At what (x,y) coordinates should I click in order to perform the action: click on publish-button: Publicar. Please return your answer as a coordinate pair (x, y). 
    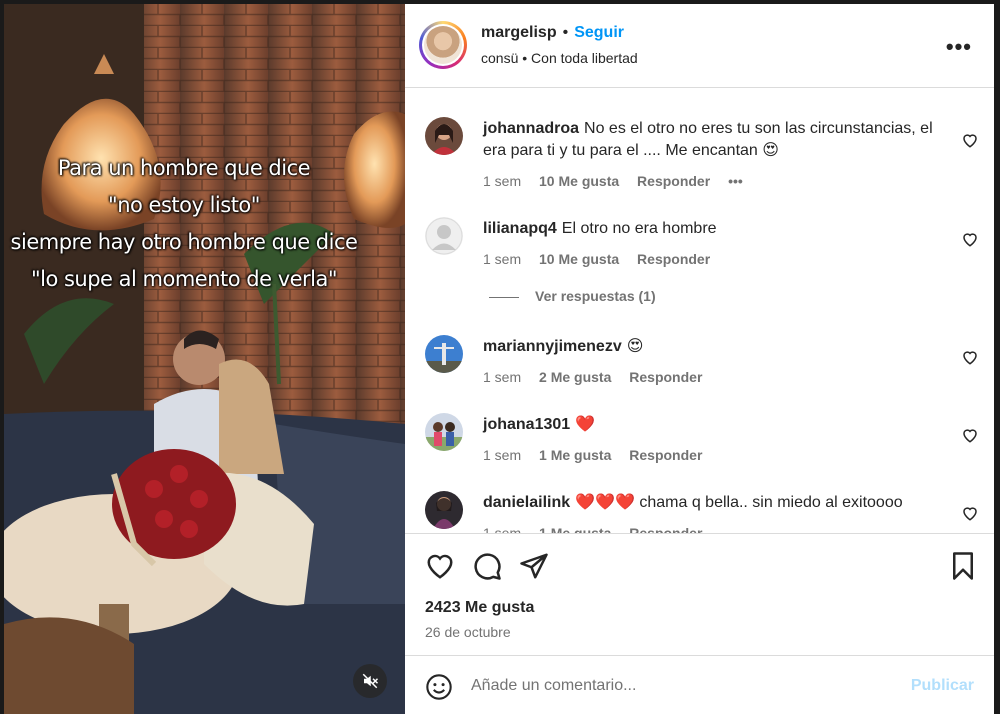
    Looking at the image, I should click on (942, 686).